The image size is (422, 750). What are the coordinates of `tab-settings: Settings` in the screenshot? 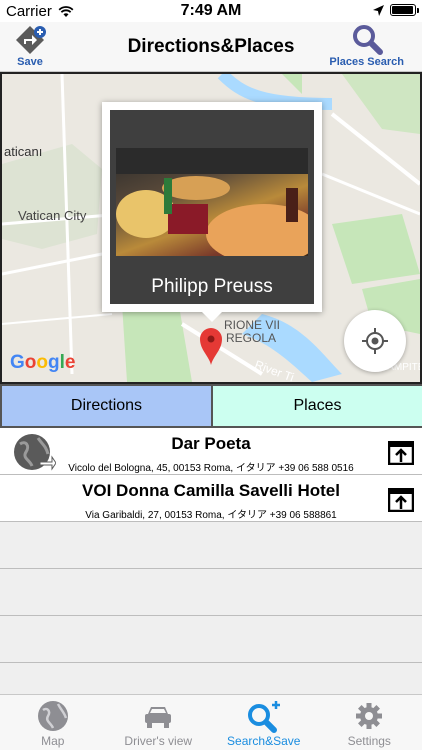 It's located at (369, 722).